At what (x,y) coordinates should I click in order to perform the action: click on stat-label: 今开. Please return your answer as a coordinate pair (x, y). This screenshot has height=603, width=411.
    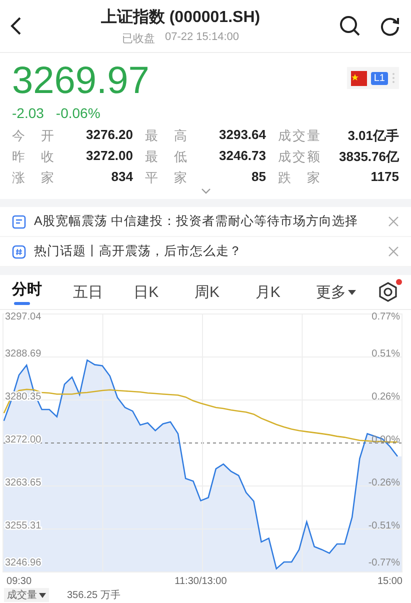
    Looking at the image, I should click on (33, 136).